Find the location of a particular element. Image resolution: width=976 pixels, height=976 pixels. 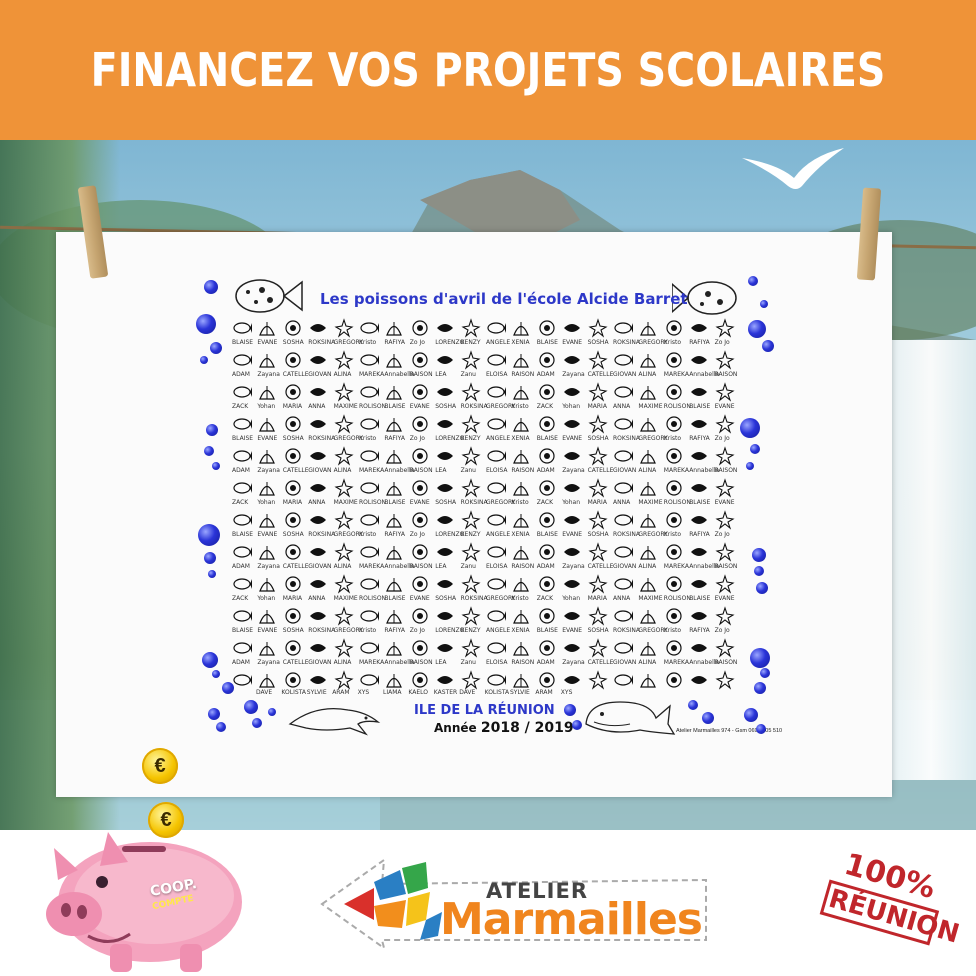

school-year: Année 2018 / 2019 is located at coordinates (504, 728).